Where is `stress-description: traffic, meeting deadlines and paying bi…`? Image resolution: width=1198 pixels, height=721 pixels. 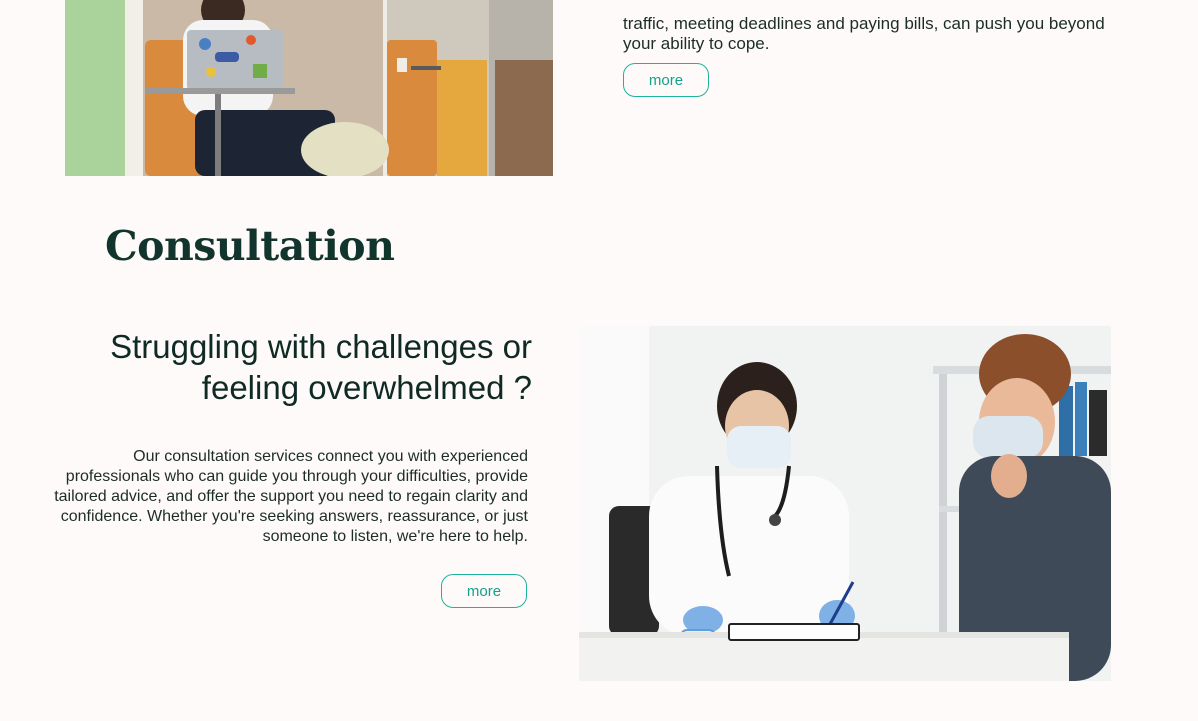
stress-description: traffic, meeting deadlines and paying bi… is located at coordinates (864, 33).